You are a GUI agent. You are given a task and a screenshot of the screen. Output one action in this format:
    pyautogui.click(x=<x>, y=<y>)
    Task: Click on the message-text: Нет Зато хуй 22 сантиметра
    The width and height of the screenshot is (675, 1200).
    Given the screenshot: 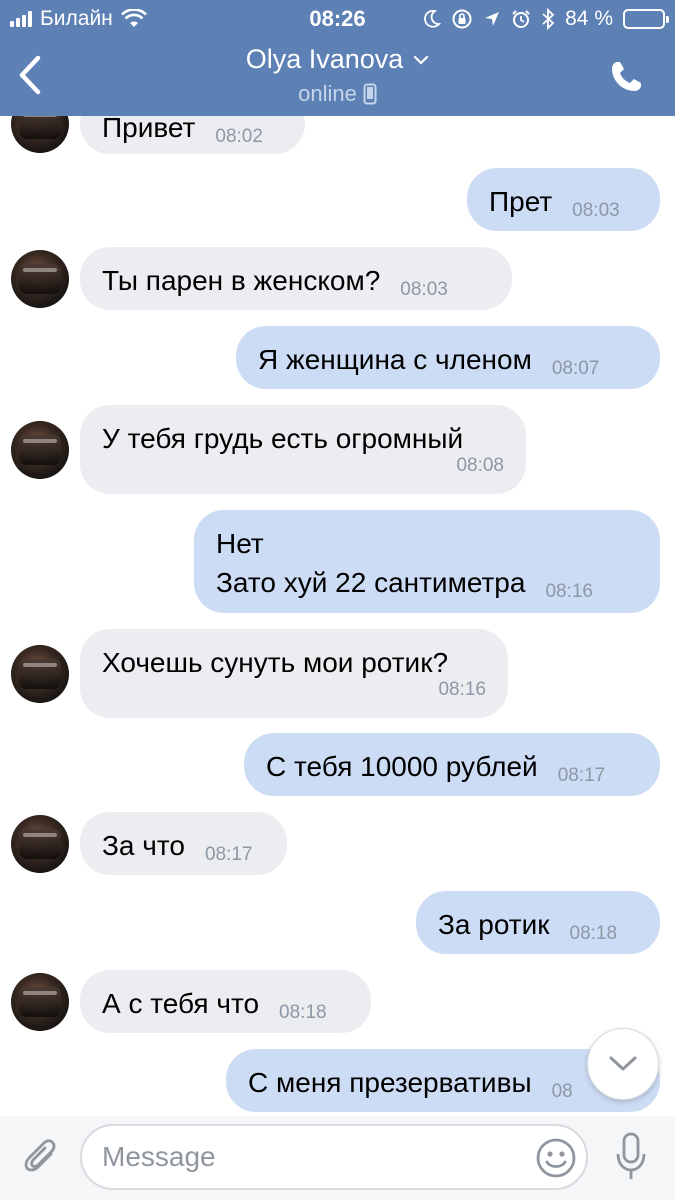 What is the action you would take?
    pyautogui.click(x=371, y=563)
    